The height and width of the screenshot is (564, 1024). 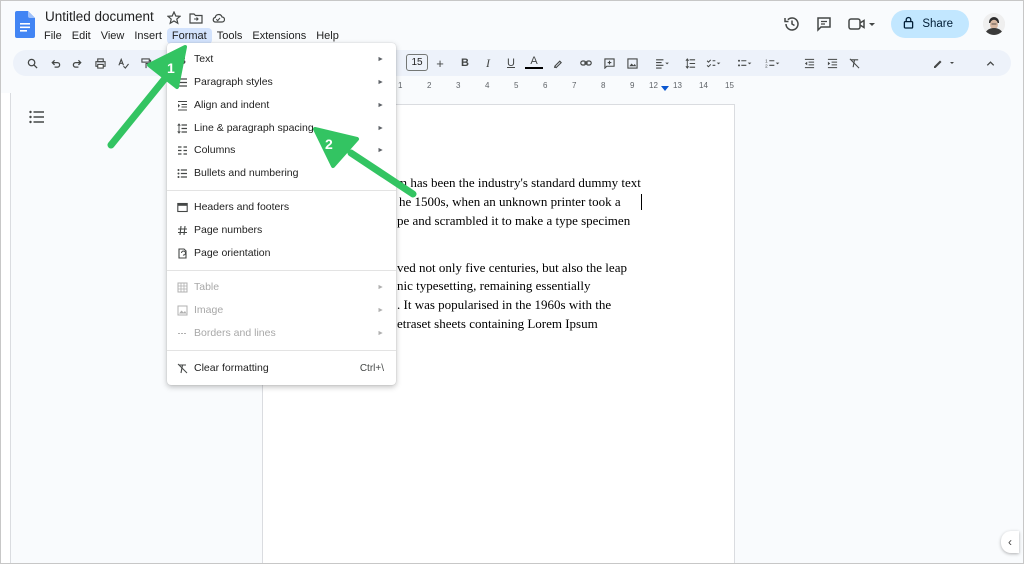 What do you see at coordinates (262, 121) in the screenshot?
I see `tutorial-annotations: 1 2` at bounding box center [262, 121].